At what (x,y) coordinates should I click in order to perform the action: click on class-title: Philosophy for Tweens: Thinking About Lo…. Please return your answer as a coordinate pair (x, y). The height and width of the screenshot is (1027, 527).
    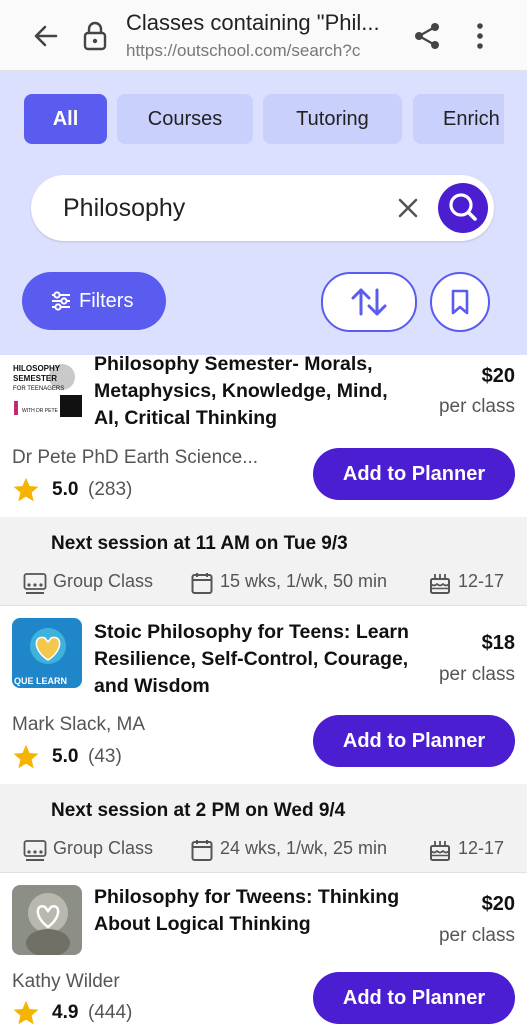
    Looking at the image, I should click on (254, 911).